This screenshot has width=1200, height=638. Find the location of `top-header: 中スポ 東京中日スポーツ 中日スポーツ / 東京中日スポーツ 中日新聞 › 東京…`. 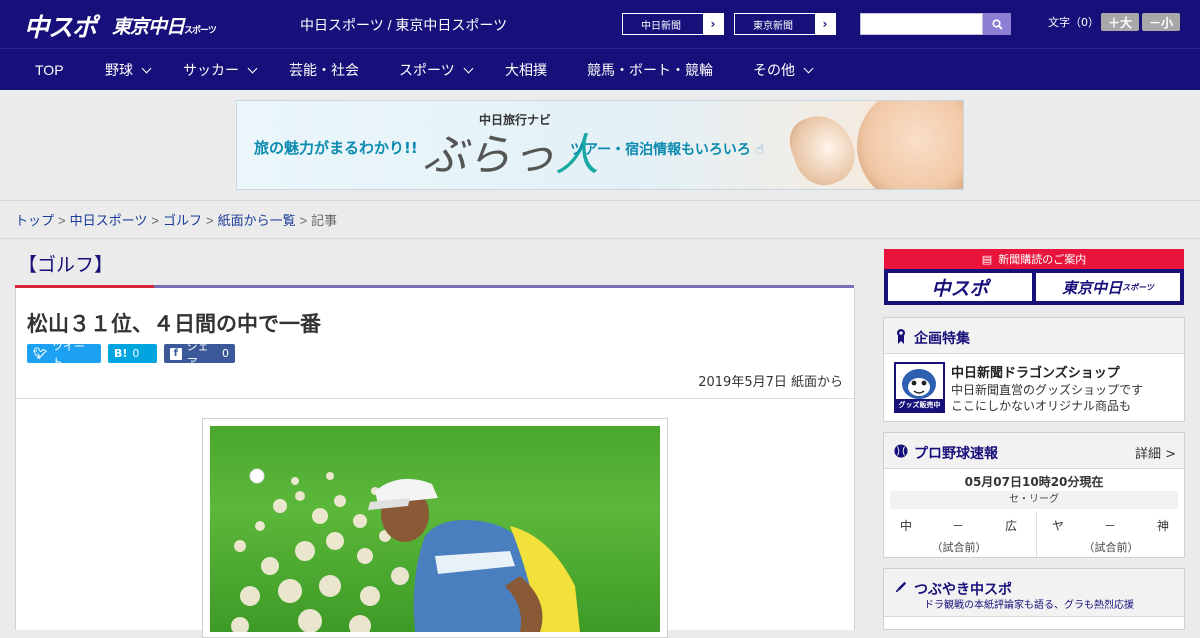

top-header: 中スポ 東京中日スポーツ 中日スポーツ / 東京中日スポーツ 中日新聞 › 東京… is located at coordinates (600, 24).